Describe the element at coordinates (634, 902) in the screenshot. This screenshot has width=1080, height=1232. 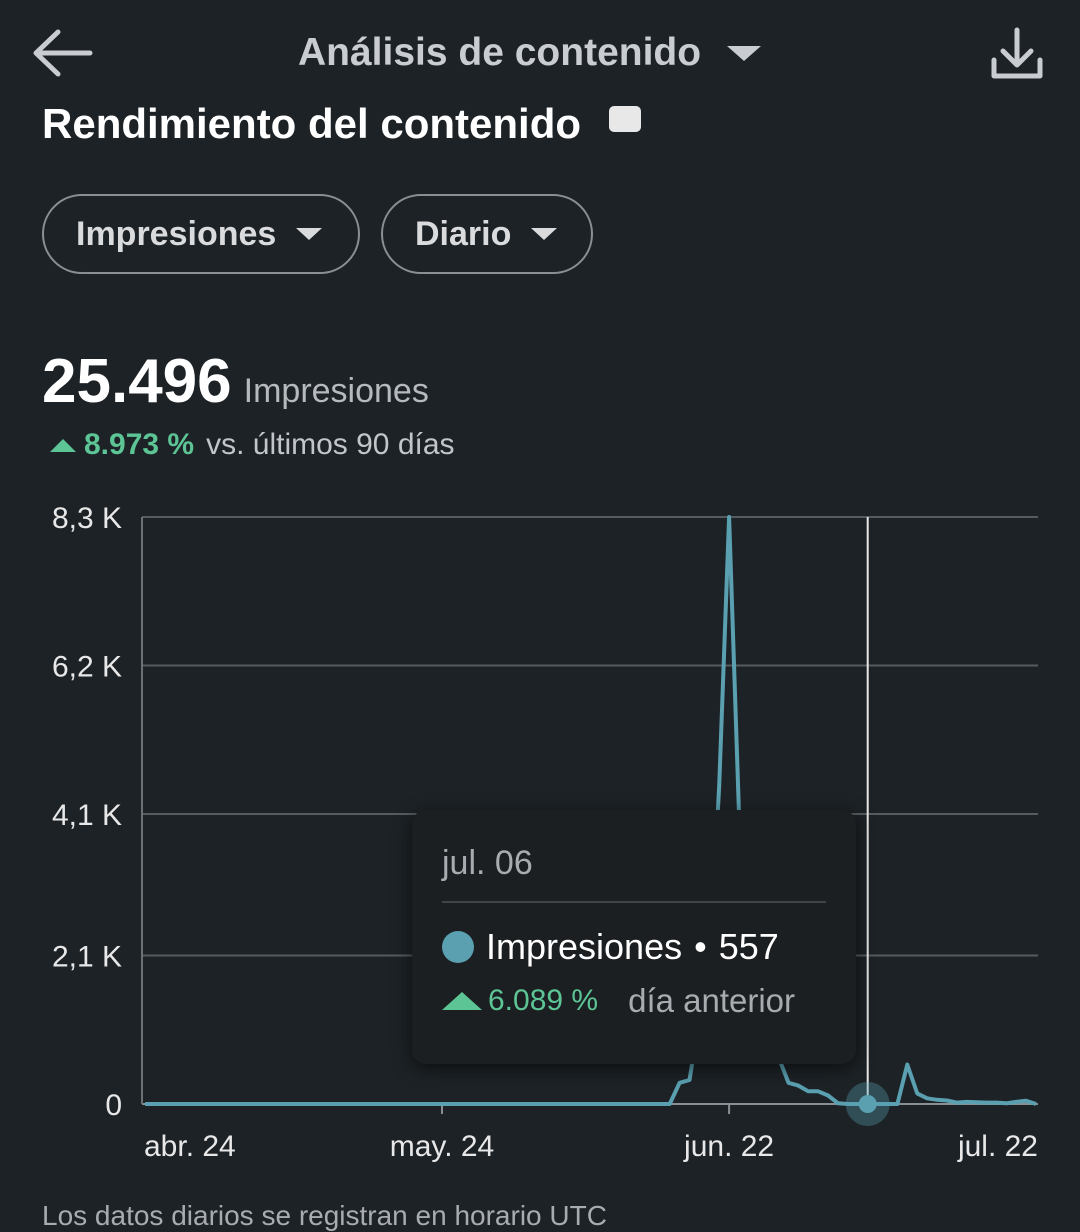
I see `tooltip-divider` at that location.